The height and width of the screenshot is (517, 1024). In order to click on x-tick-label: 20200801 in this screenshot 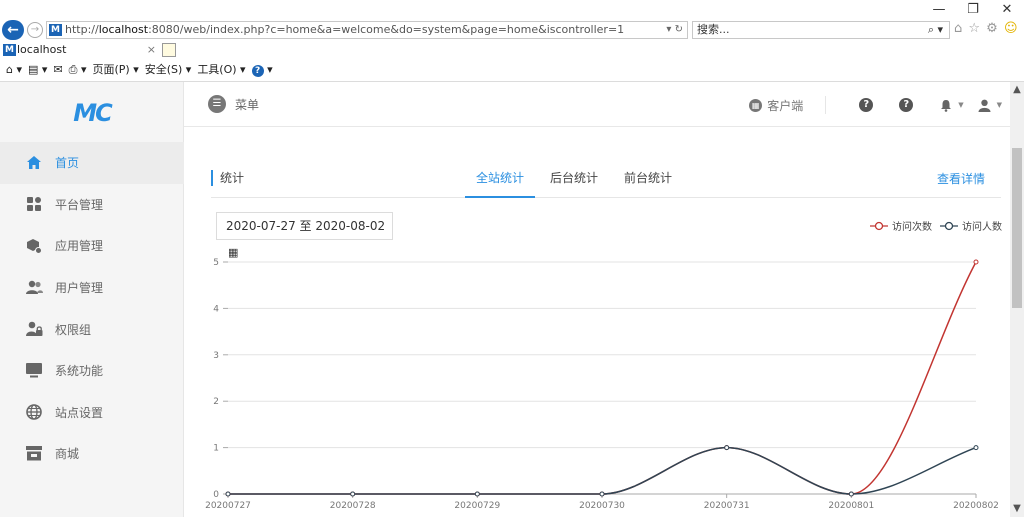, I will do `click(851, 506)`.